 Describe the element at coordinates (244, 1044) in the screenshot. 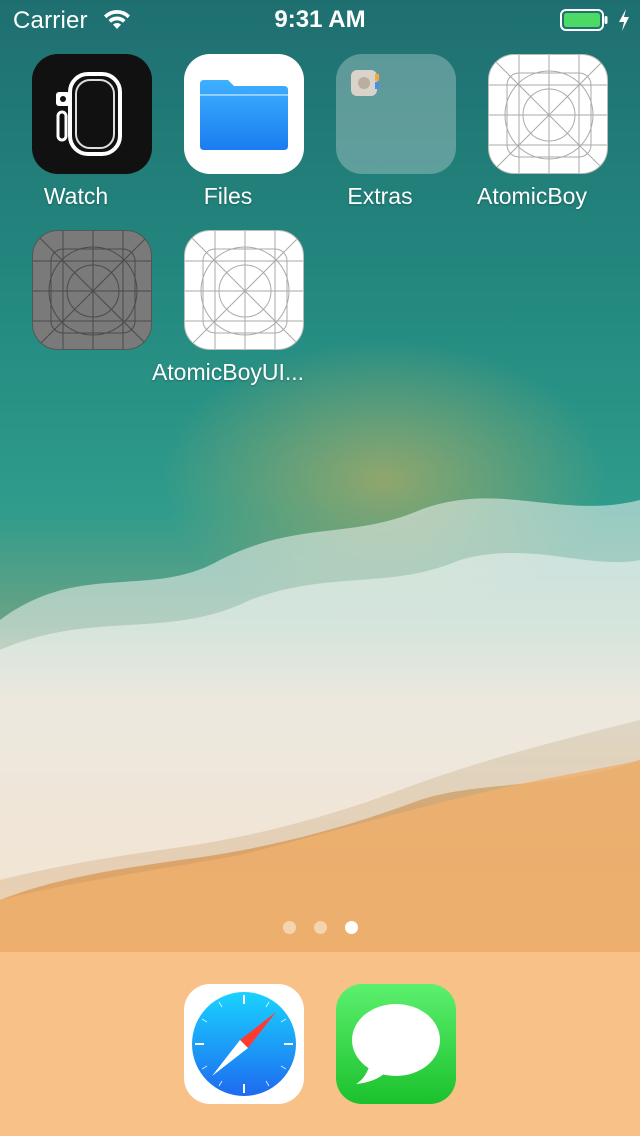

I see `safari-compass-icon` at that location.